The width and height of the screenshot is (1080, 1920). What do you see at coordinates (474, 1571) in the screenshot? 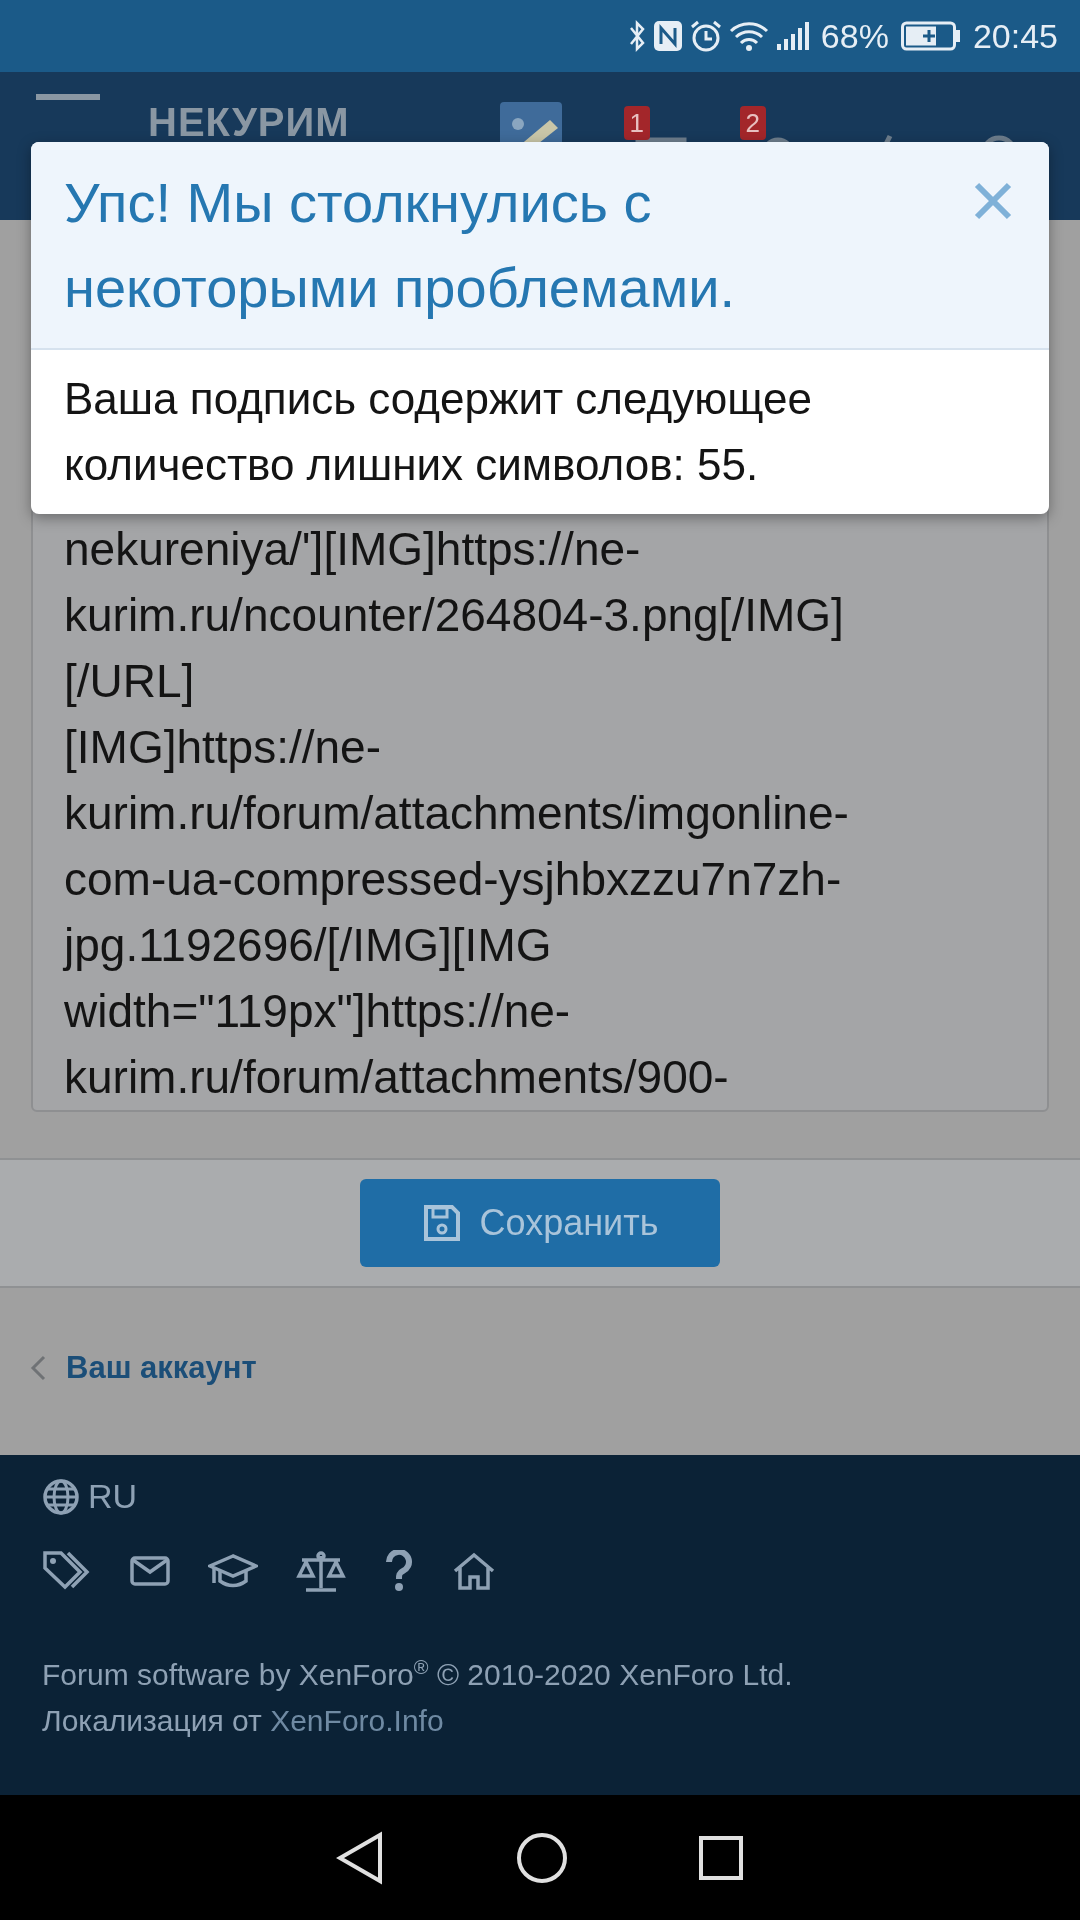
I see `home-icon` at bounding box center [474, 1571].